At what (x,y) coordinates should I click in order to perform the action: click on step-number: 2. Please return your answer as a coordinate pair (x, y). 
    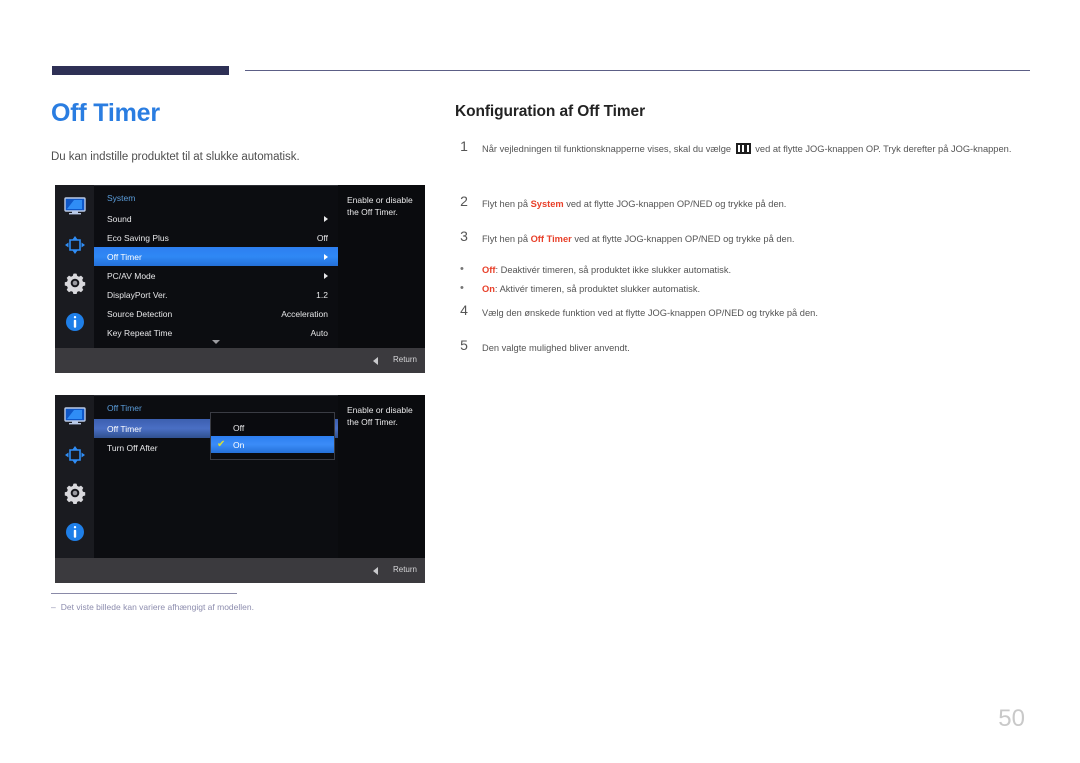
    Looking at the image, I should click on (464, 201).